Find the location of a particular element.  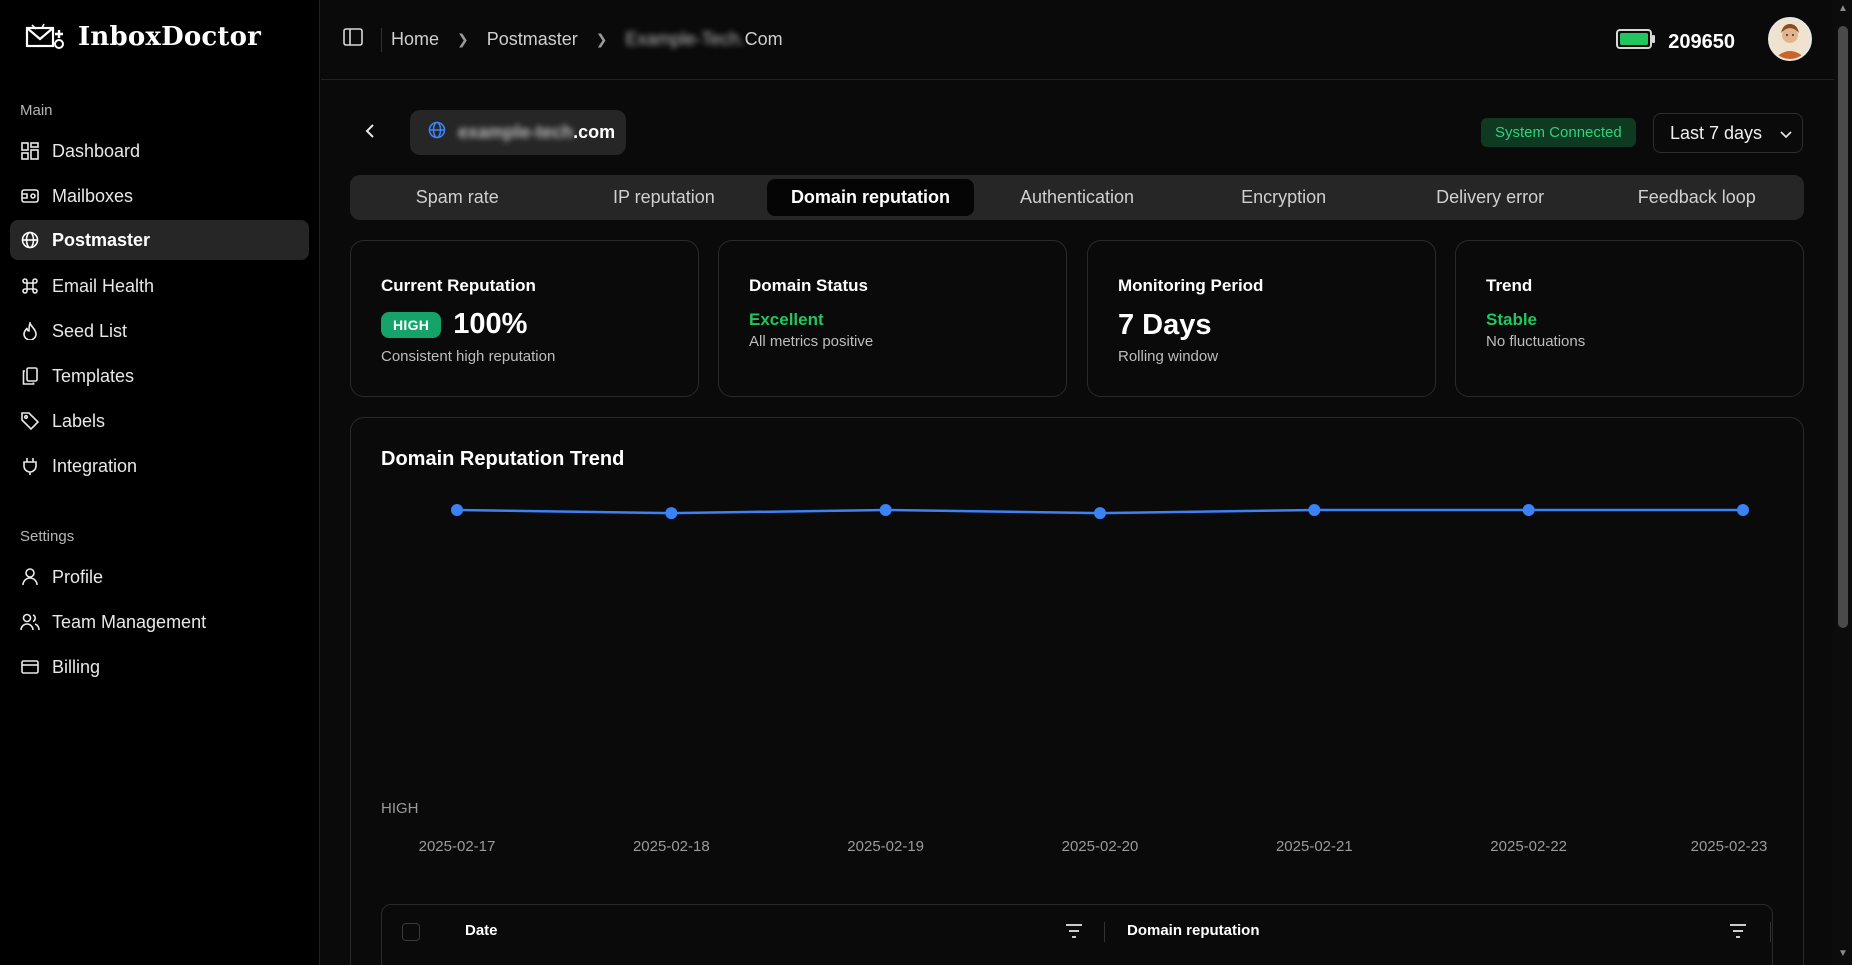

sidebar-item-label: Dashboard is located at coordinates (96, 150).